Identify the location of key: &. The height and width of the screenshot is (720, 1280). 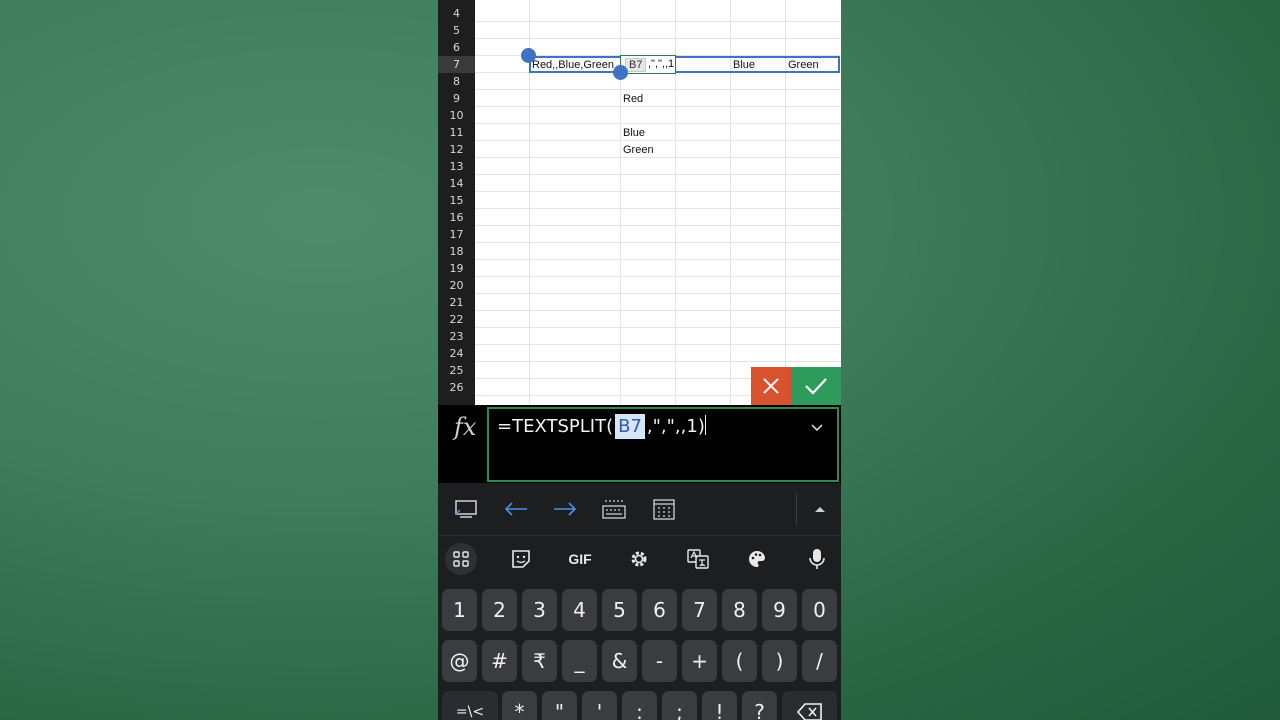
(619, 661).